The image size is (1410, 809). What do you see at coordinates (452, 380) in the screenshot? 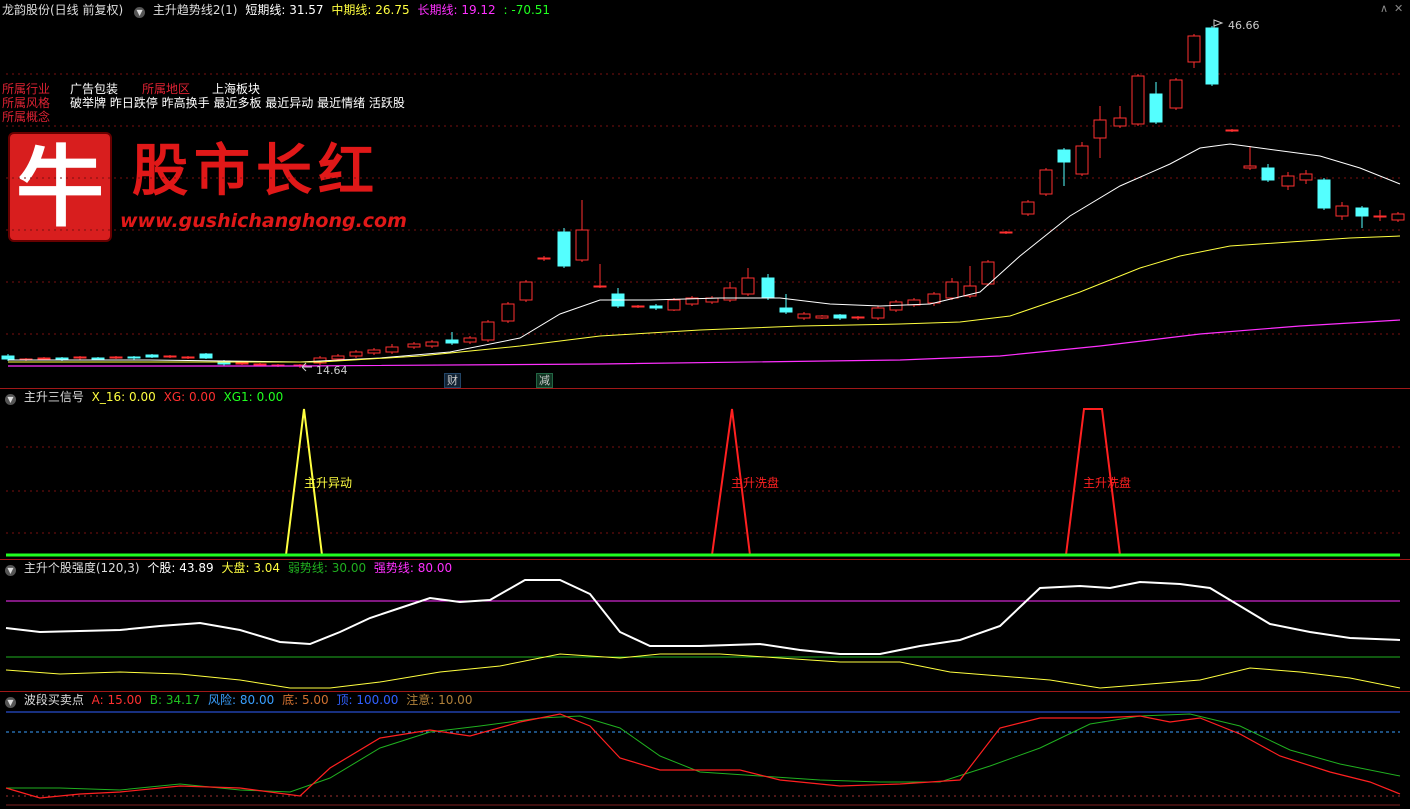
I see `tag-financial: 财` at bounding box center [452, 380].